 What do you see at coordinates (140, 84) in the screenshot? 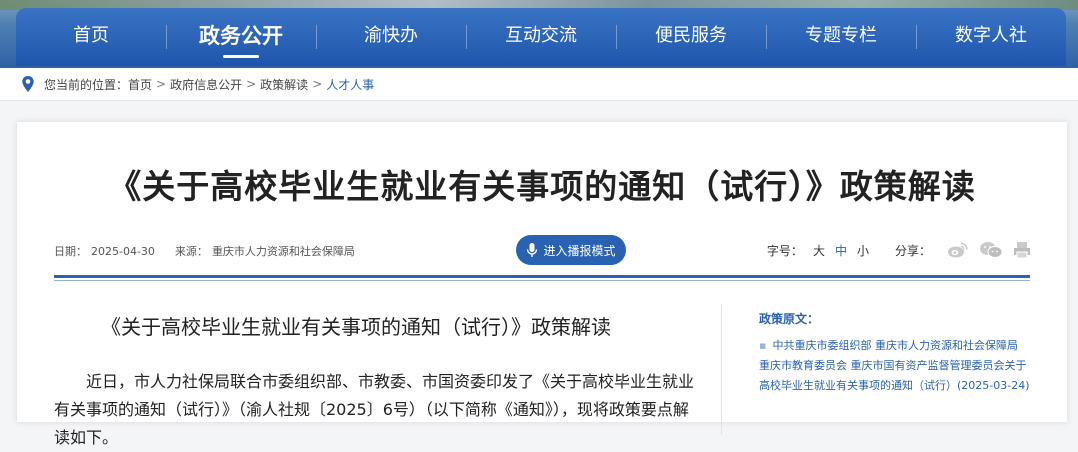
I see `breadcrumb-home-link: 首页` at bounding box center [140, 84].